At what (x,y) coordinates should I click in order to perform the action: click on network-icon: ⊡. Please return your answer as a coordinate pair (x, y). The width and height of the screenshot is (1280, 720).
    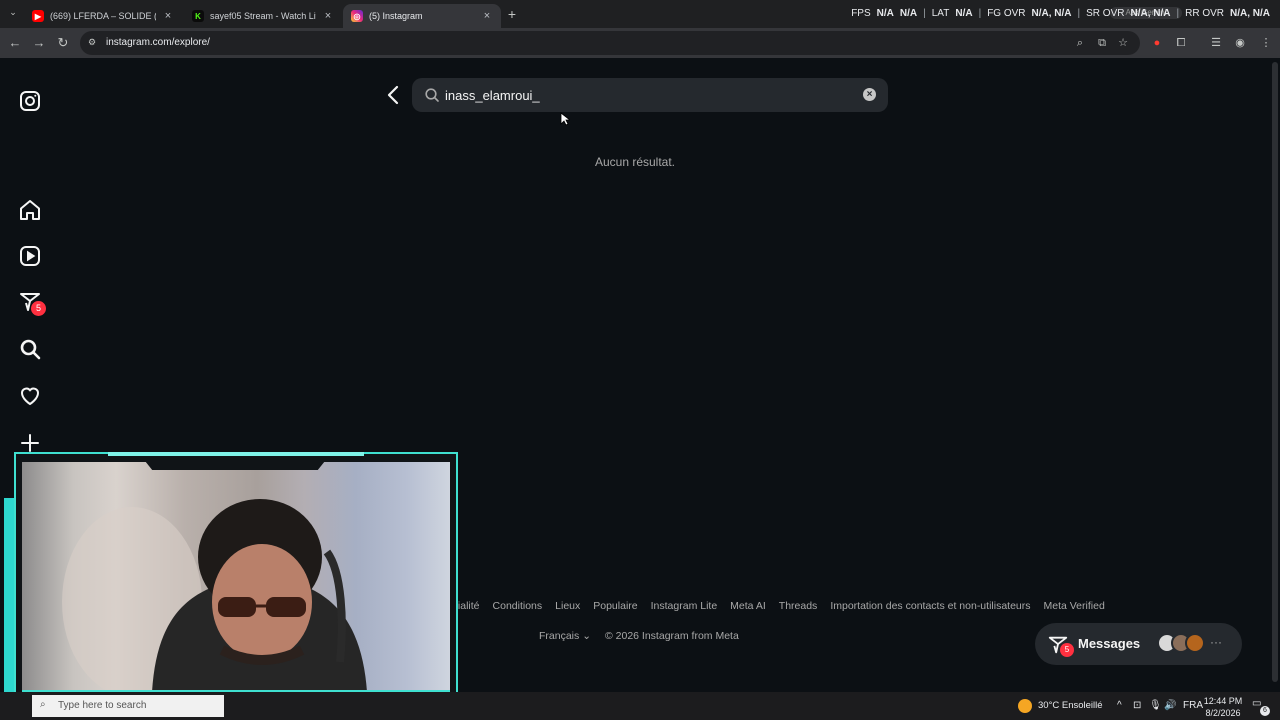
    Looking at the image, I should click on (1137, 705).